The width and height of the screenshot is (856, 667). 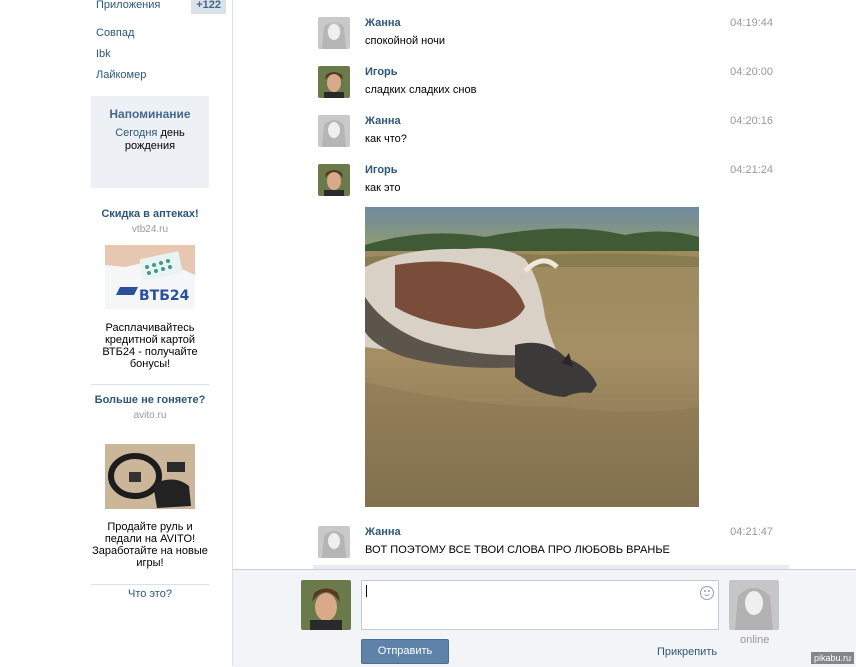 I want to click on sidebar-link-sovpad: Совпад, so click(x=115, y=33).